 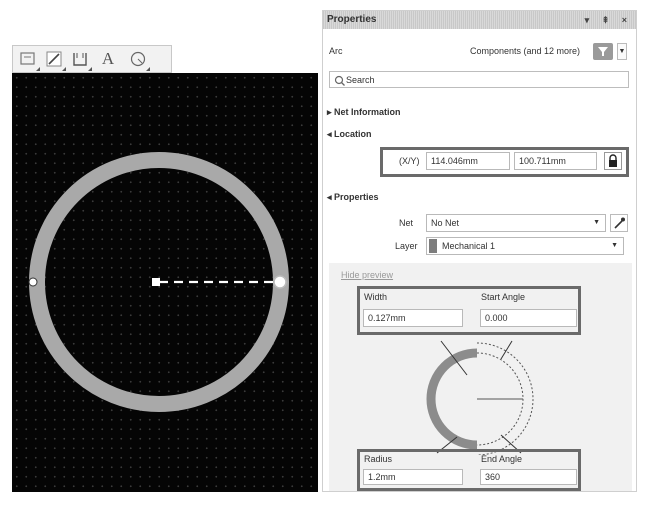 I want to click on net-value: No Net, so click(x=445, y=223).